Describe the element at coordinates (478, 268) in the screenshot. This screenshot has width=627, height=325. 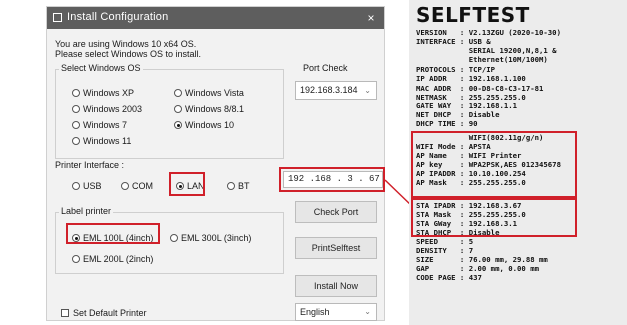
I see `printout-line: GAP : 2.00 mm, 0.00 mm` at that location.